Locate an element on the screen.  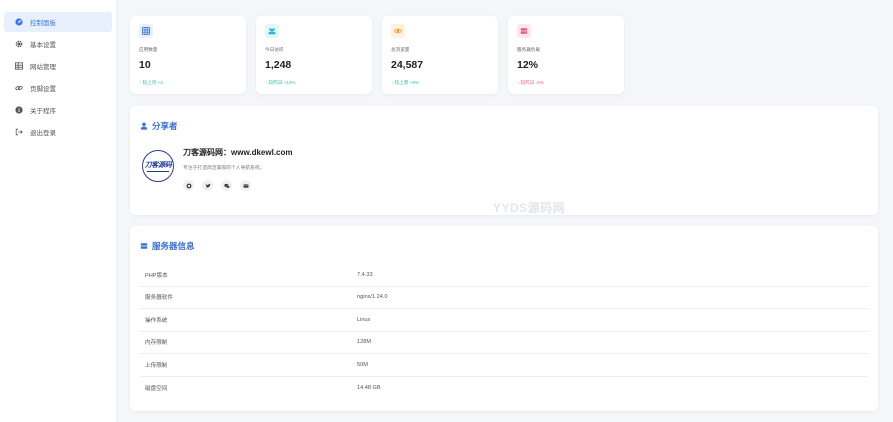
card-title-text: 分享者 is located at coordinates (165, 126).